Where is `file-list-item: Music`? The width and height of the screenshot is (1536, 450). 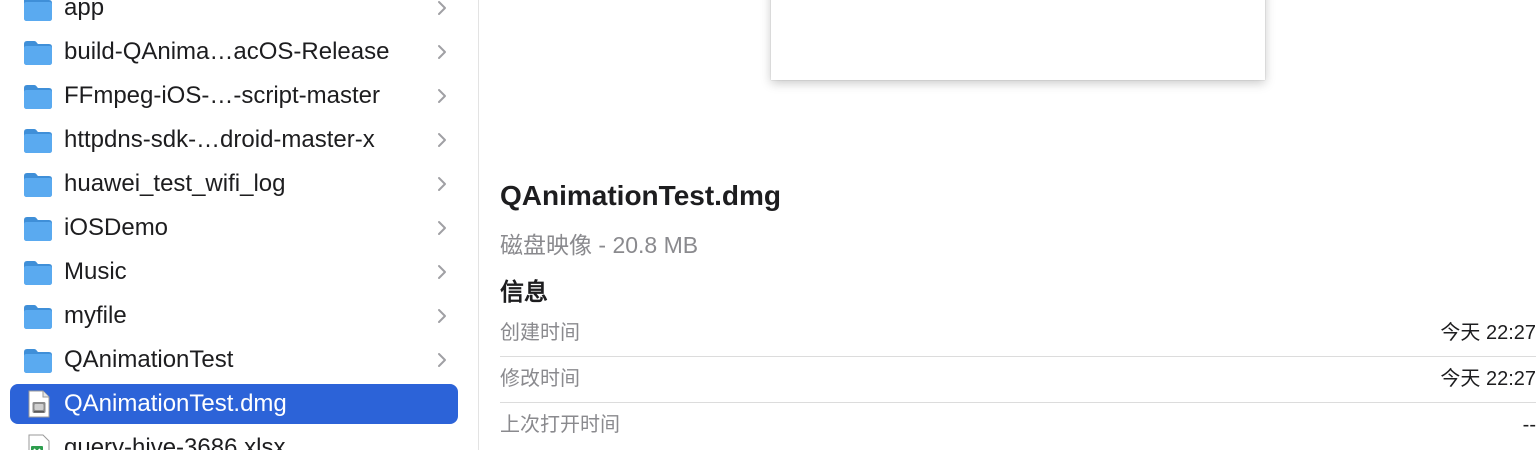 file-list-item: Music is located at coordinates (234, 272).